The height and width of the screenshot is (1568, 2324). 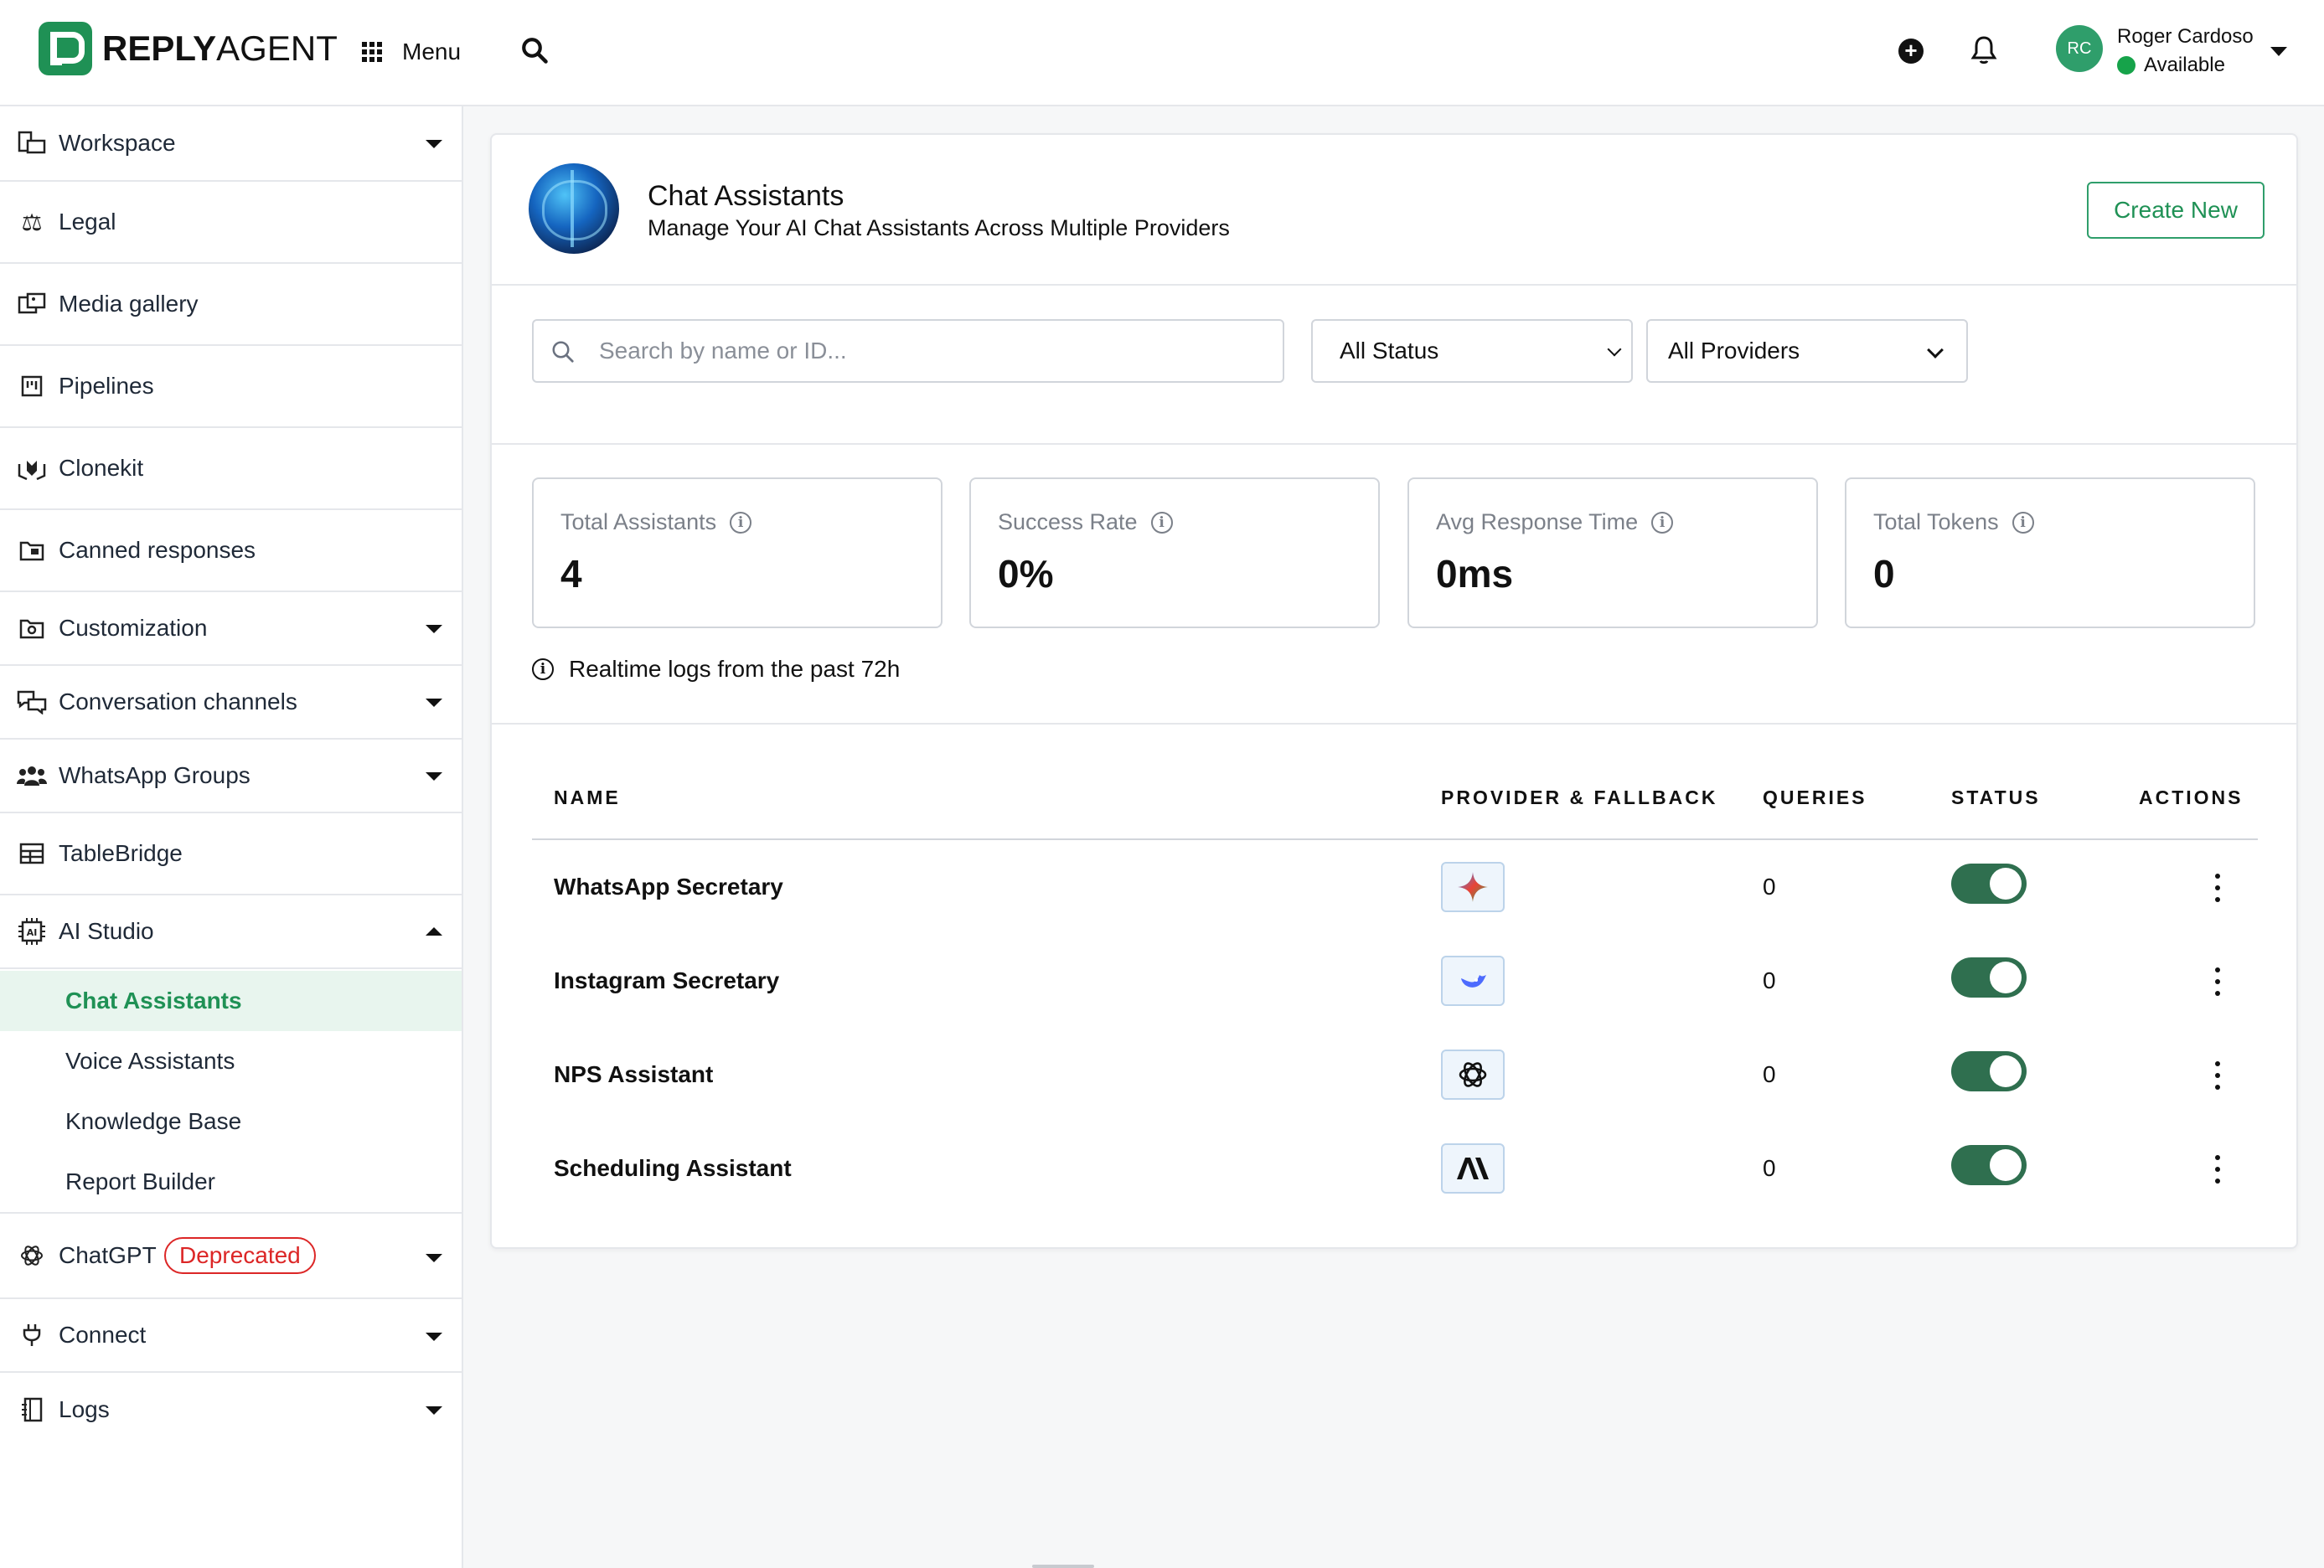 What do you see at coordinates (231, 1182) in the screenshot?
I see `sidebar-subitem-report-builder: Report Builder` at bounding box center [231, 1182].